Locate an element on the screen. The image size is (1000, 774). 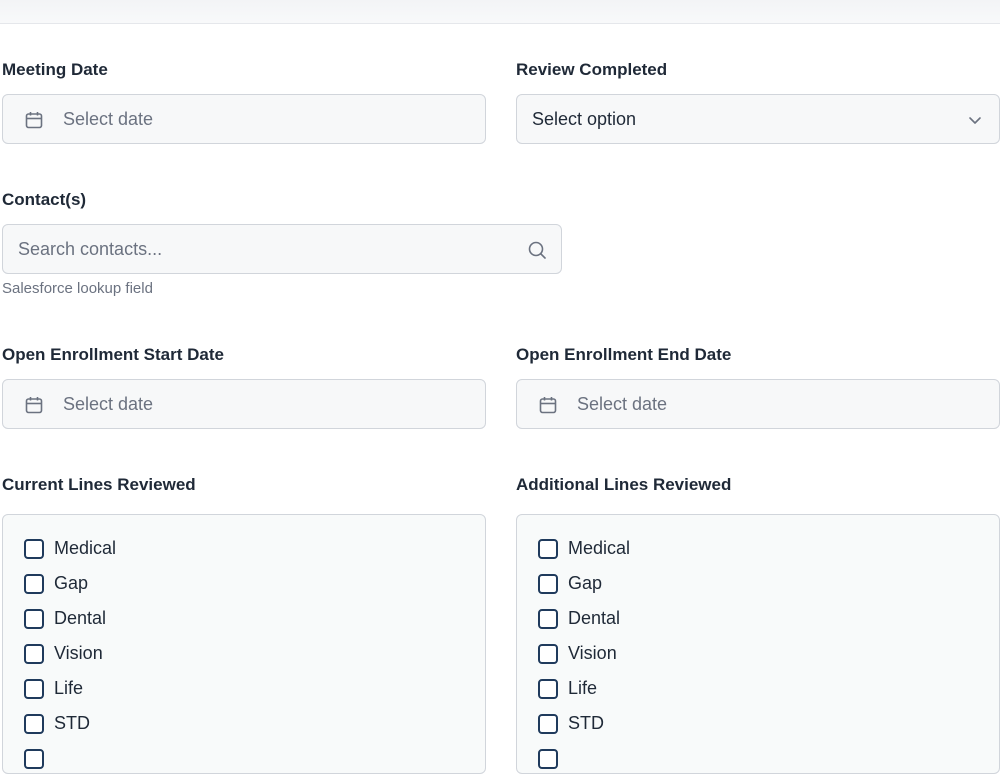
meeting-date-field: Select date is located at coordinates (244, 119).